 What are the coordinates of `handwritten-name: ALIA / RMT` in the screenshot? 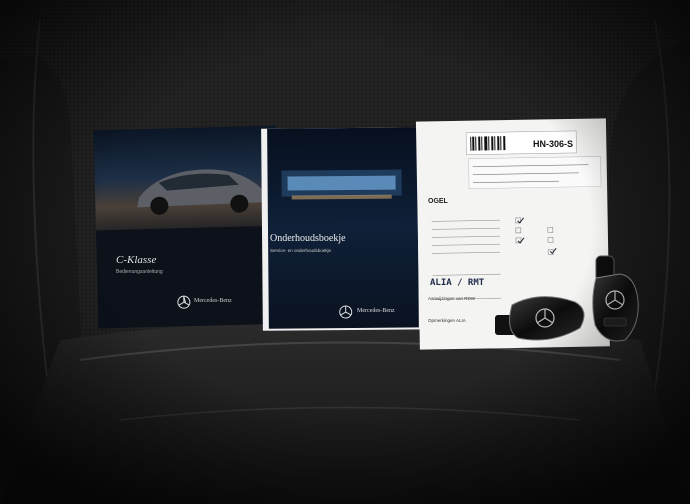 It's located at (457, 283).